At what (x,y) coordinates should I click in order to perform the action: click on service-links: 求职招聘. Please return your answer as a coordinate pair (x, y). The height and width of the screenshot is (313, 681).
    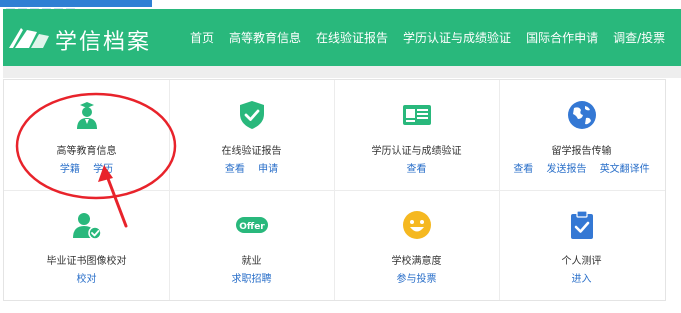
    Looking at the image, I should click on (251, 277).